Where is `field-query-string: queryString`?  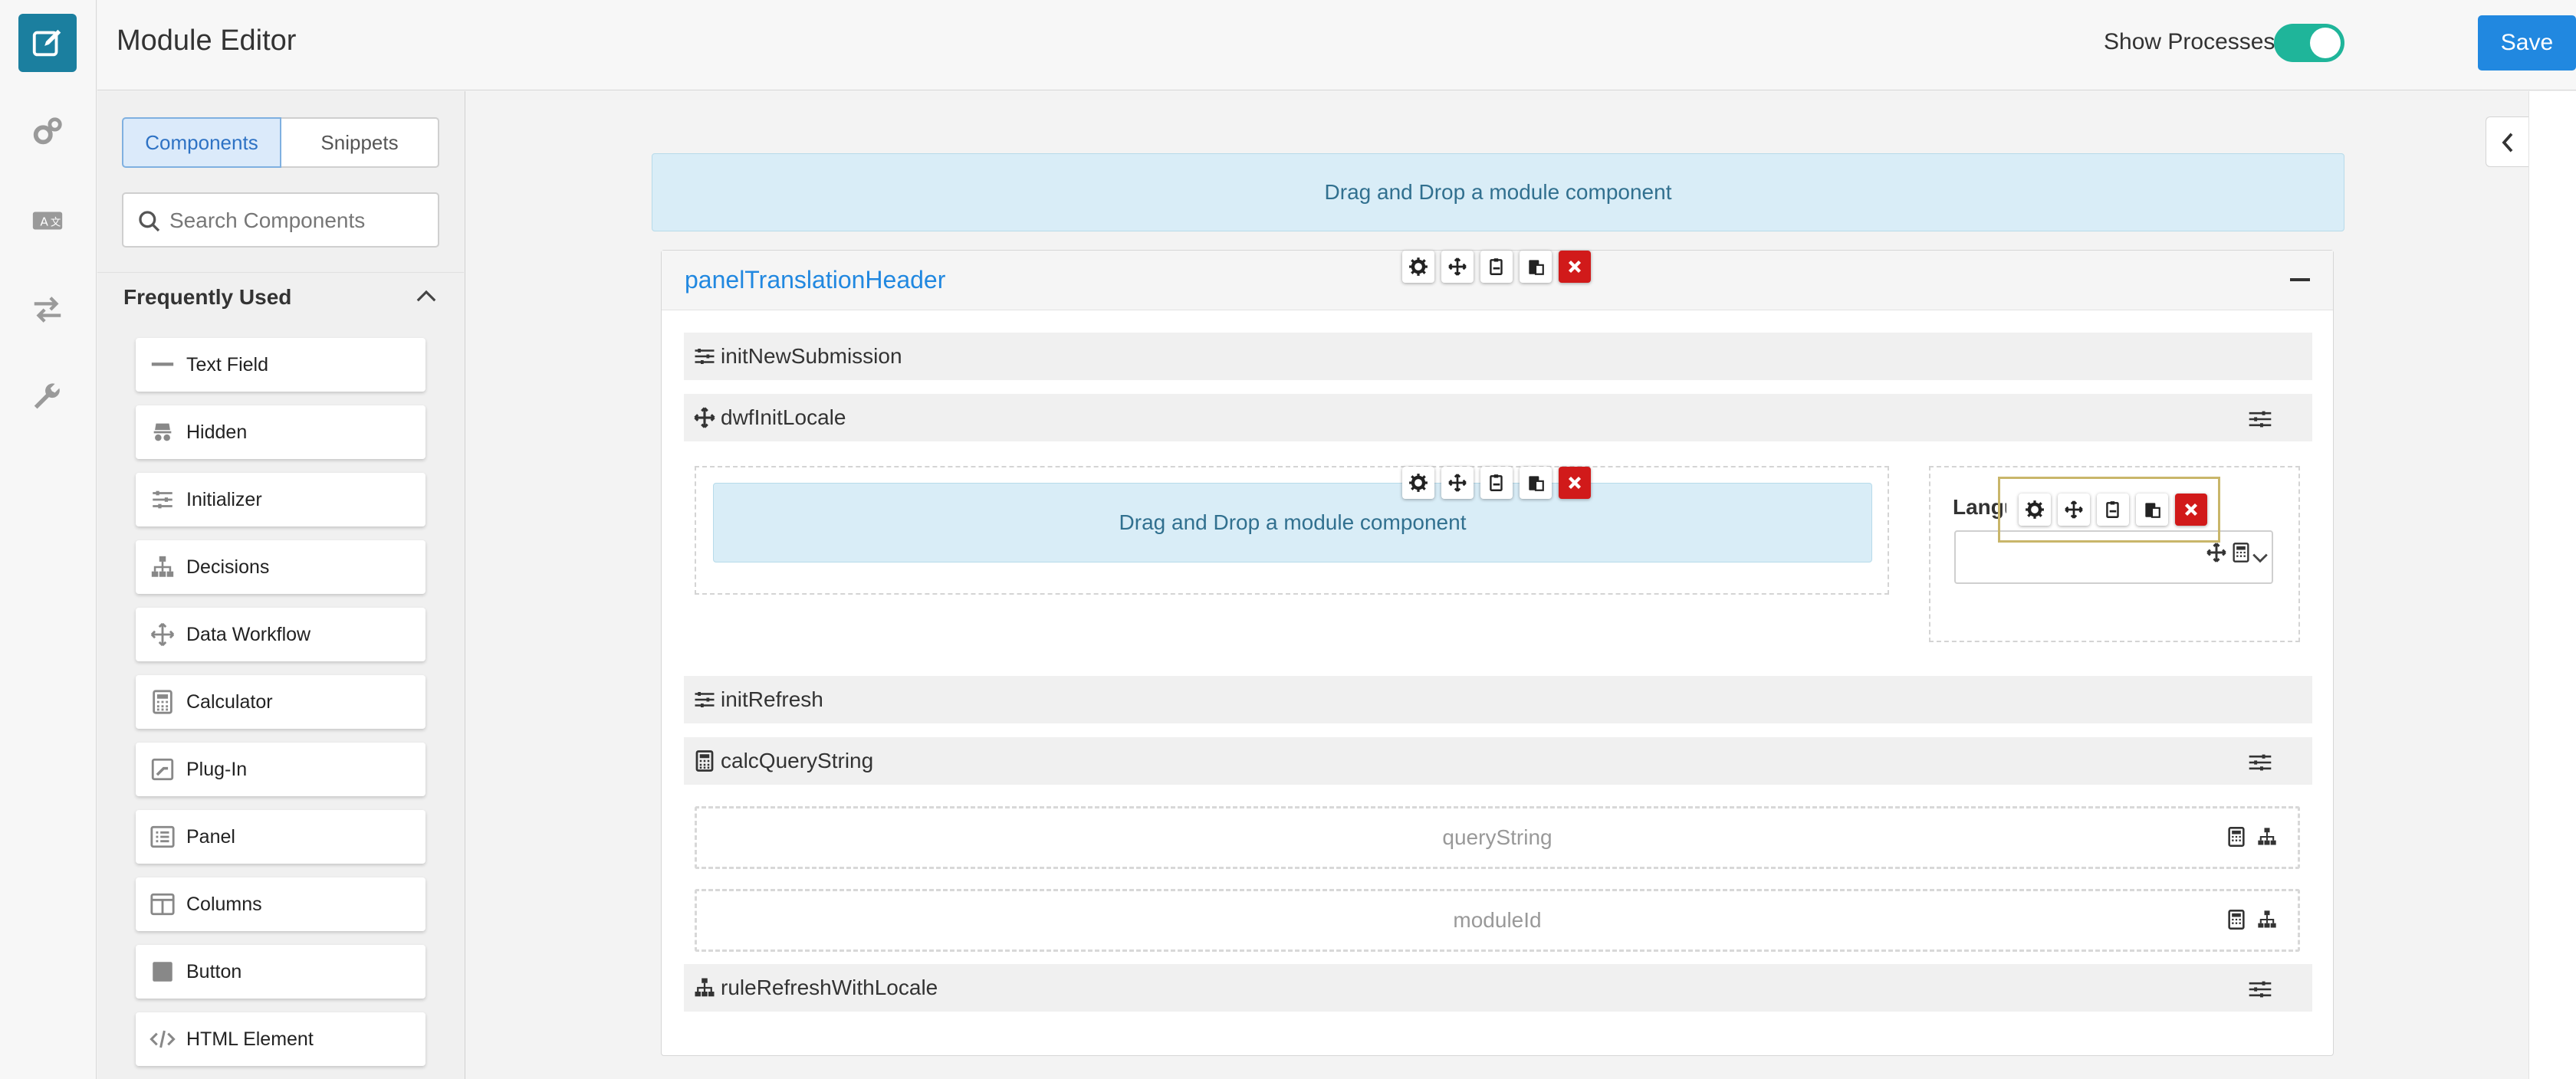
field-query-string: queryString is located at coordinates (1498, 837).